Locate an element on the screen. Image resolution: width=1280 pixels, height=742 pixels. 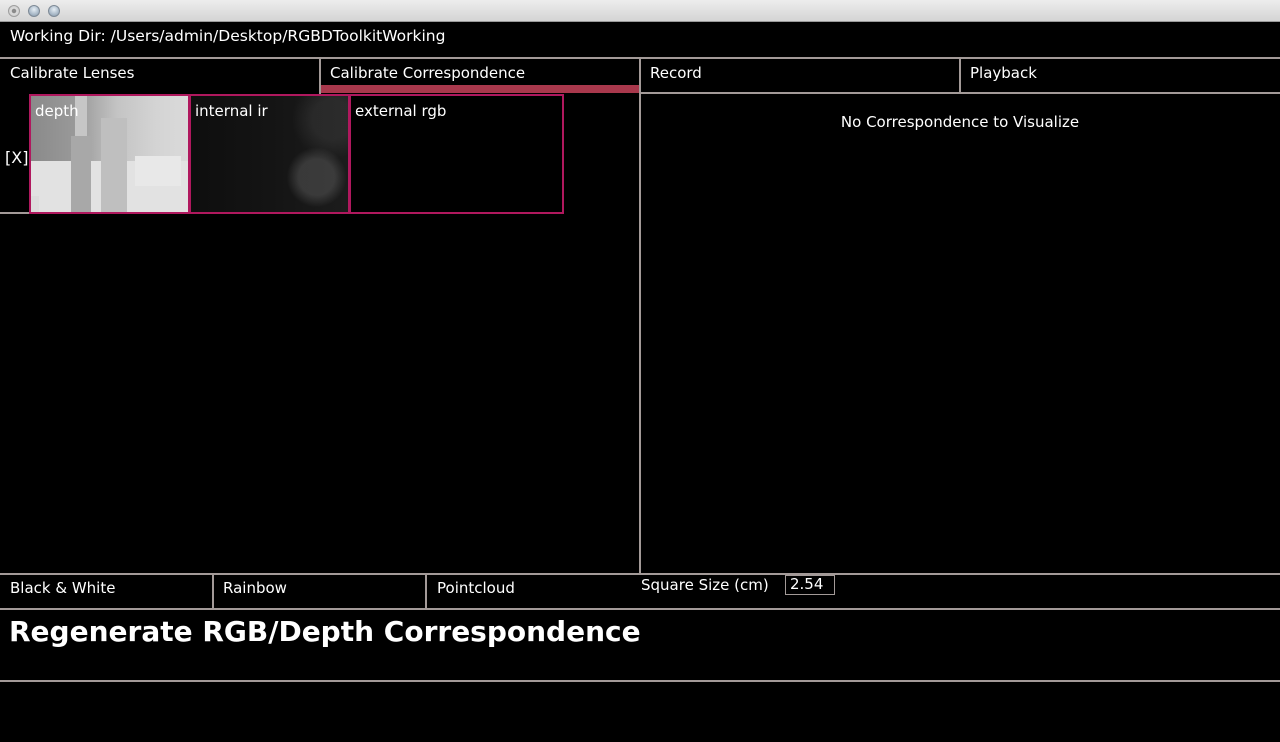
external-rgb-thumbnail: external rgb is located at coordinates (456, 154).